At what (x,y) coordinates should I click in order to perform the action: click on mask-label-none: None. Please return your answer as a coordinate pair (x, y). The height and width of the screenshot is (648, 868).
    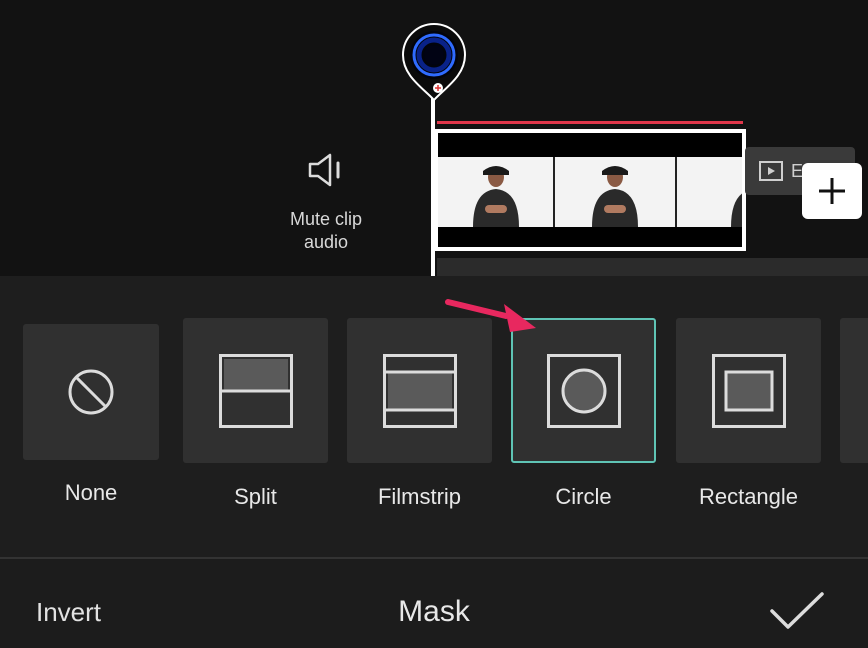
    Looking at the image, I should click on (91, 492).